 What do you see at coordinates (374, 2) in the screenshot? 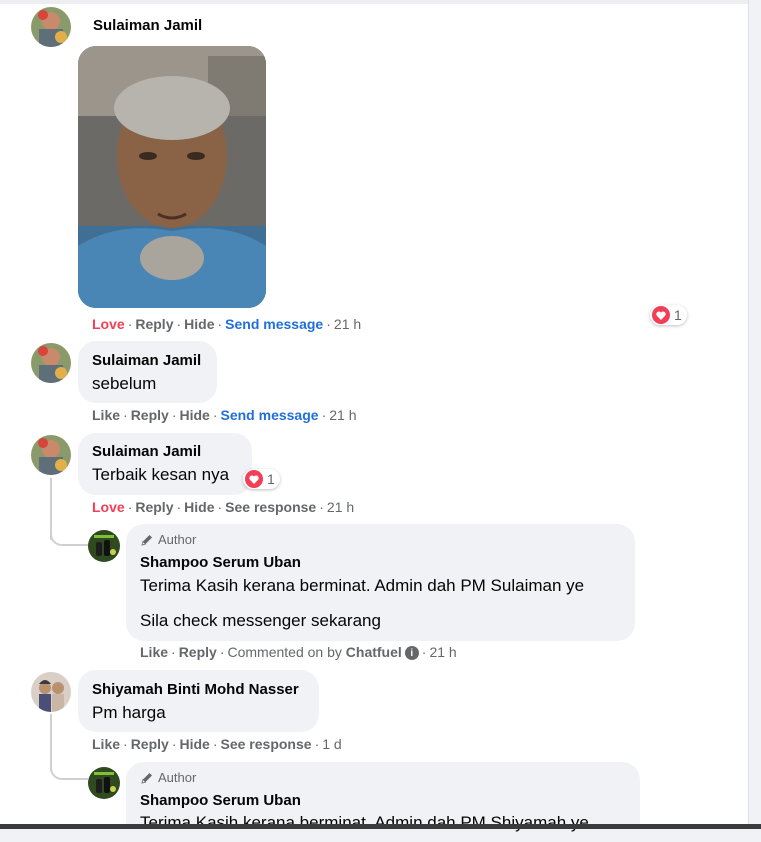
I see `top-divider` at bounding box center [374, 2].